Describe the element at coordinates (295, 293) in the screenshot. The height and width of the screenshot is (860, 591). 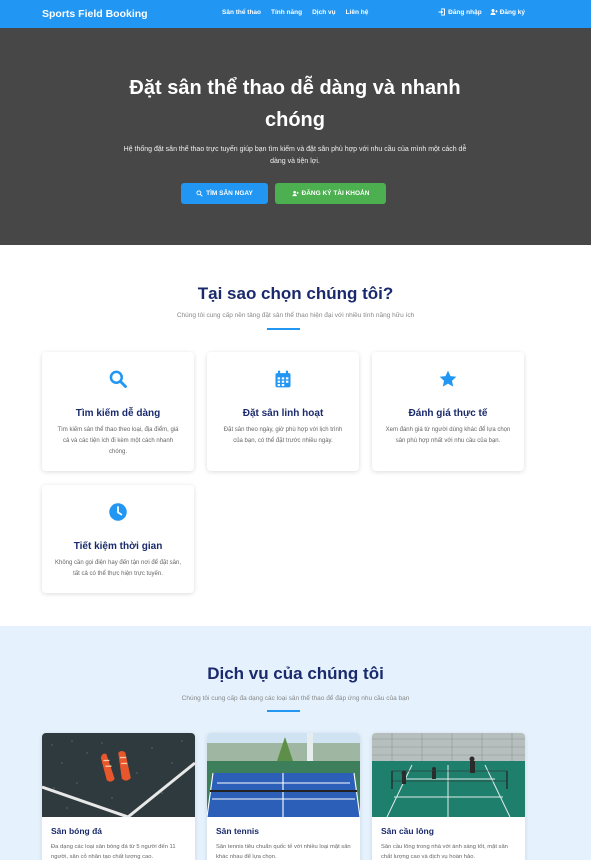
I see `why-title: Tại sao chọn chúng tôi?` at that location.